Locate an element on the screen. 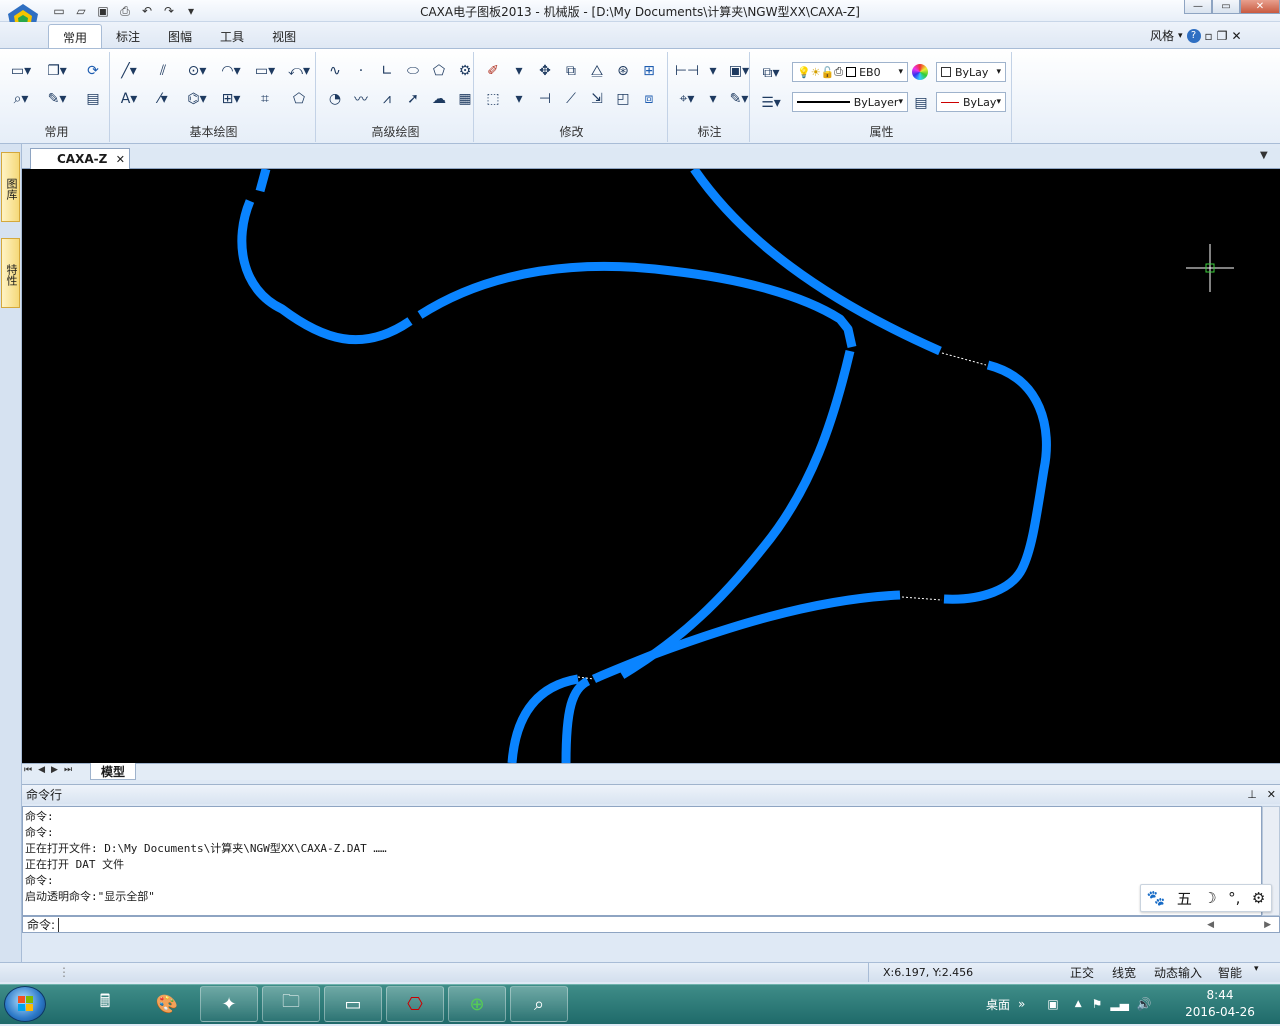 Image resolution: width=1280 pixels, height=1026 pixels. copy-icon: ❐▾ is located at coordinates (57, 71).